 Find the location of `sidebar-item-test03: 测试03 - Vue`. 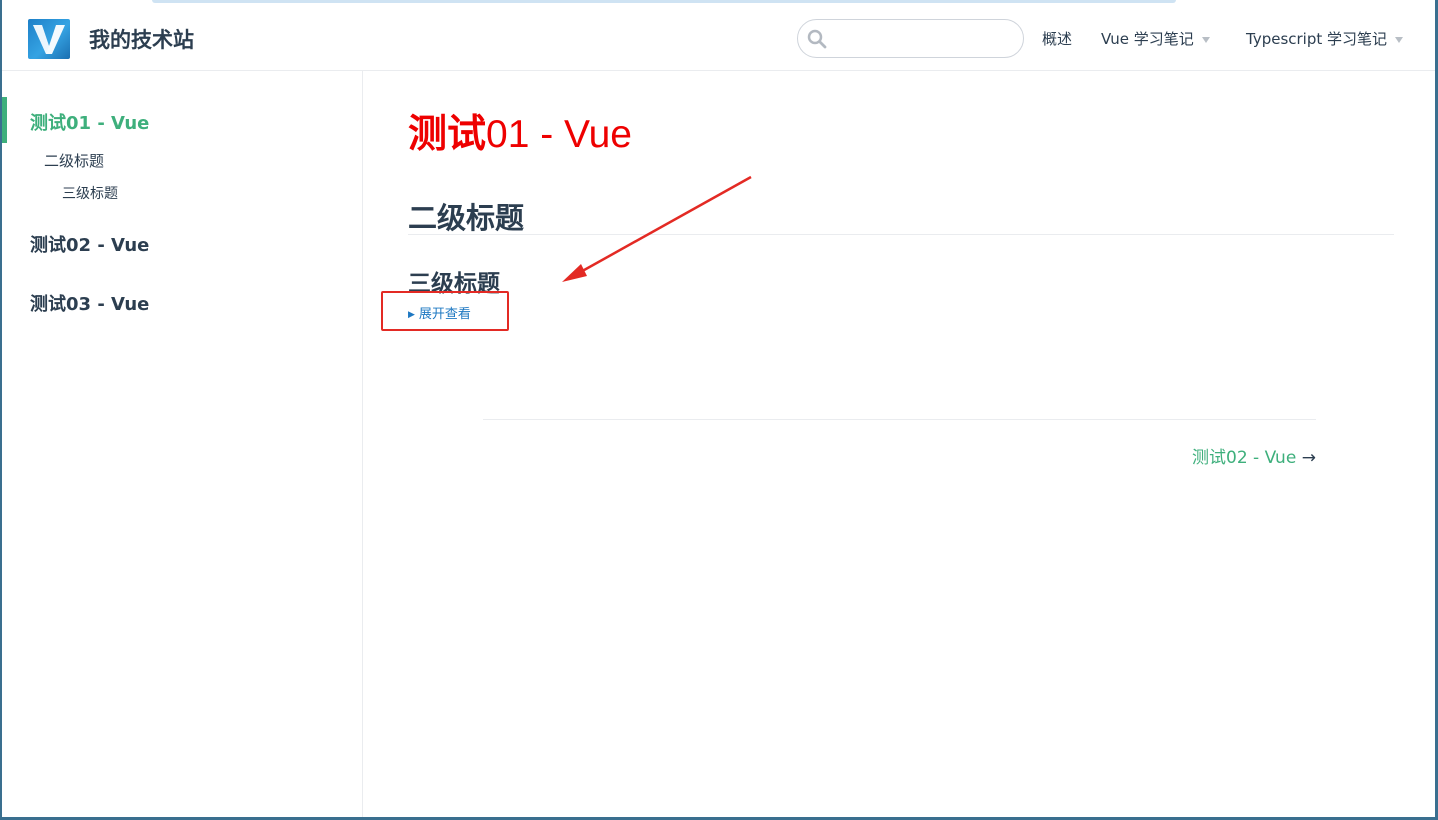

sidebar-item-test03: 测试03 - Vue is located at coordinates (89, 303).